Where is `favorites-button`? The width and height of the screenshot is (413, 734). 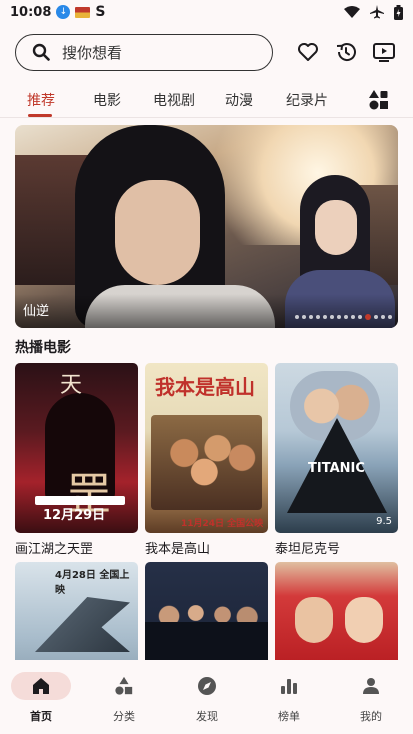
favorites-button is located at coordinates (308, 52).